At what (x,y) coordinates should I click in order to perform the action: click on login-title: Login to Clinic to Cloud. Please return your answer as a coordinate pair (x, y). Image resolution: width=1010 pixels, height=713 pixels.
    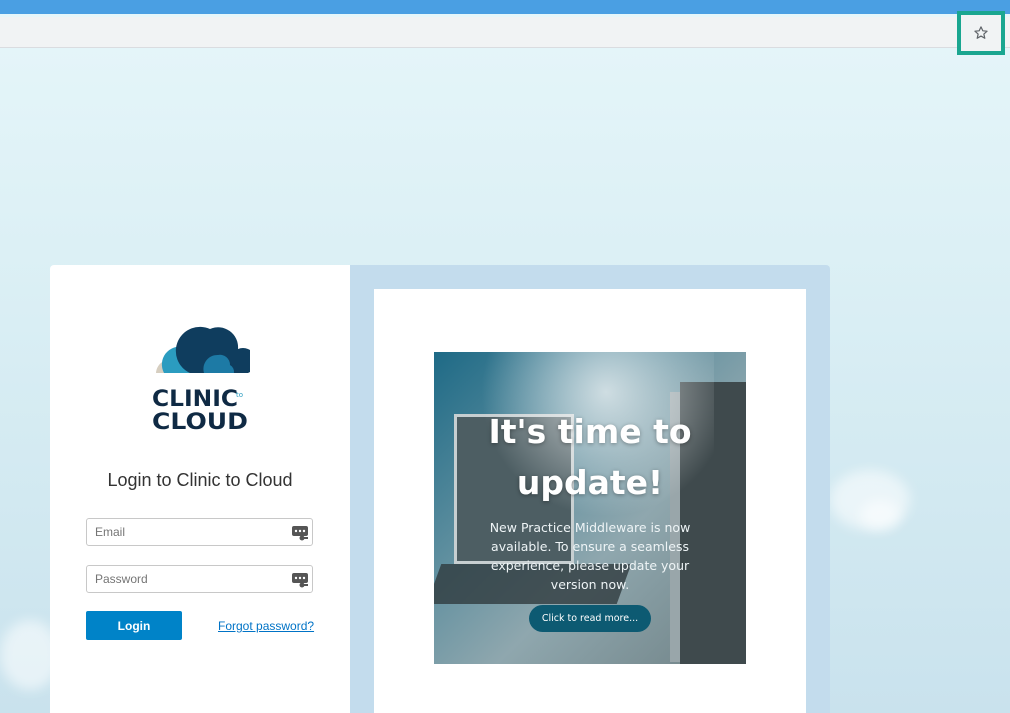
    Looking at the image, I should click on (200, 480).